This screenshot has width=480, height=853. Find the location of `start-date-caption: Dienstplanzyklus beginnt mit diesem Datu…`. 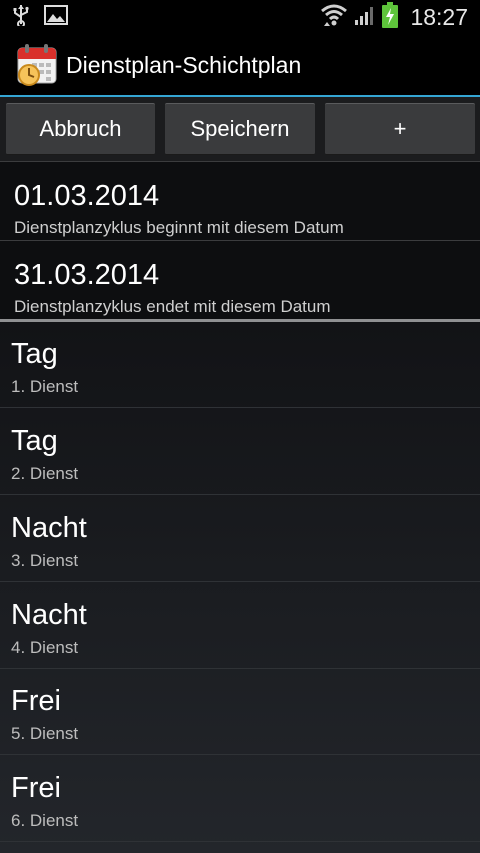

start-date-caption: Dienstplanzyklus beginnt mit diesem Datu… is located at coordinates (179, 227).